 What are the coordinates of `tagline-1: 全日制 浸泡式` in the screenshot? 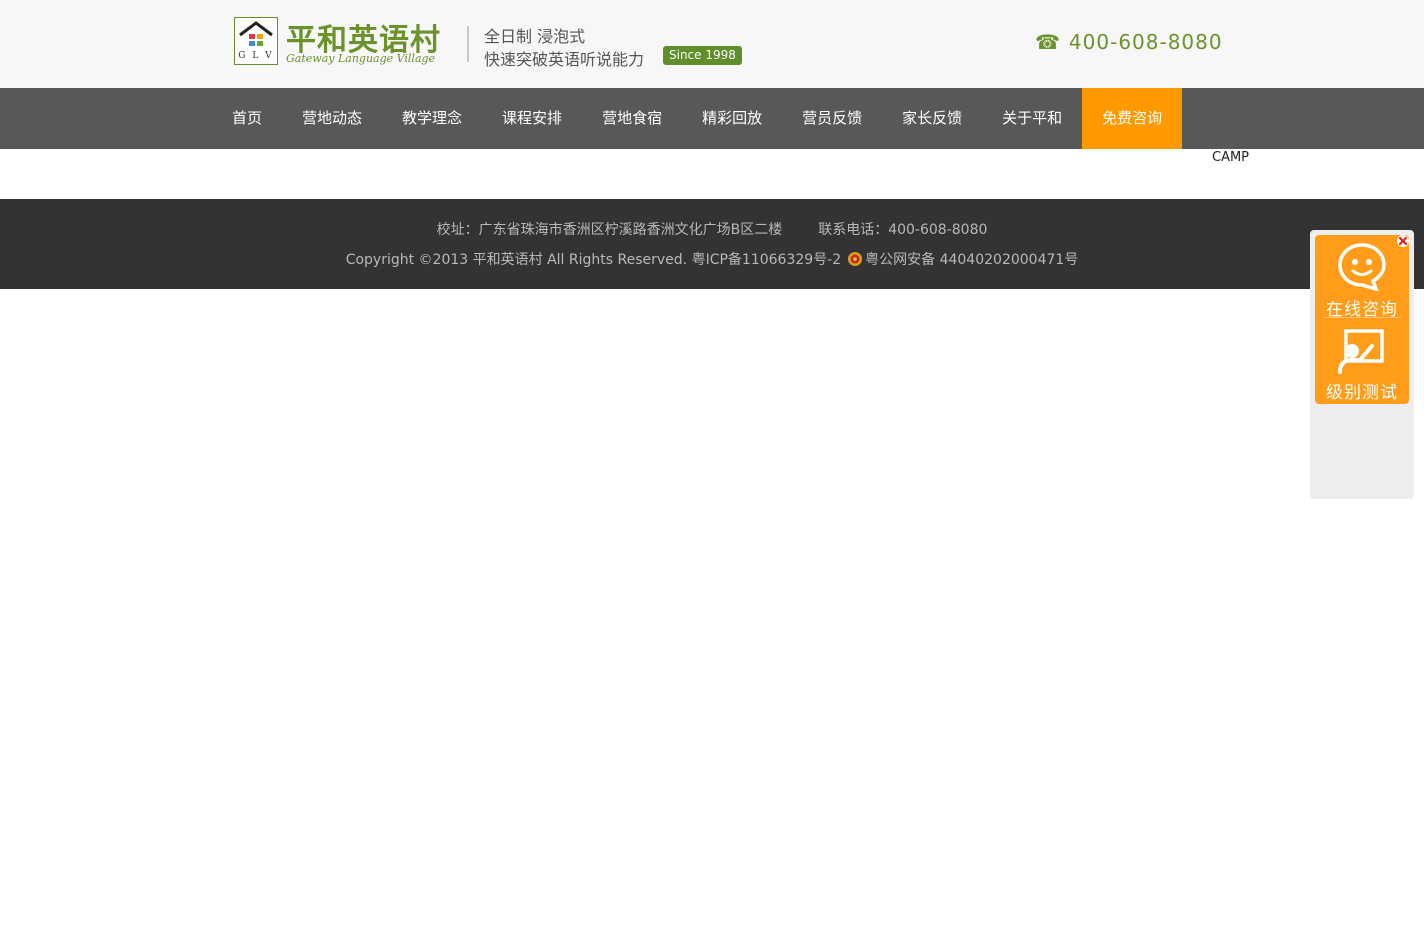 It's located at (535, 36).